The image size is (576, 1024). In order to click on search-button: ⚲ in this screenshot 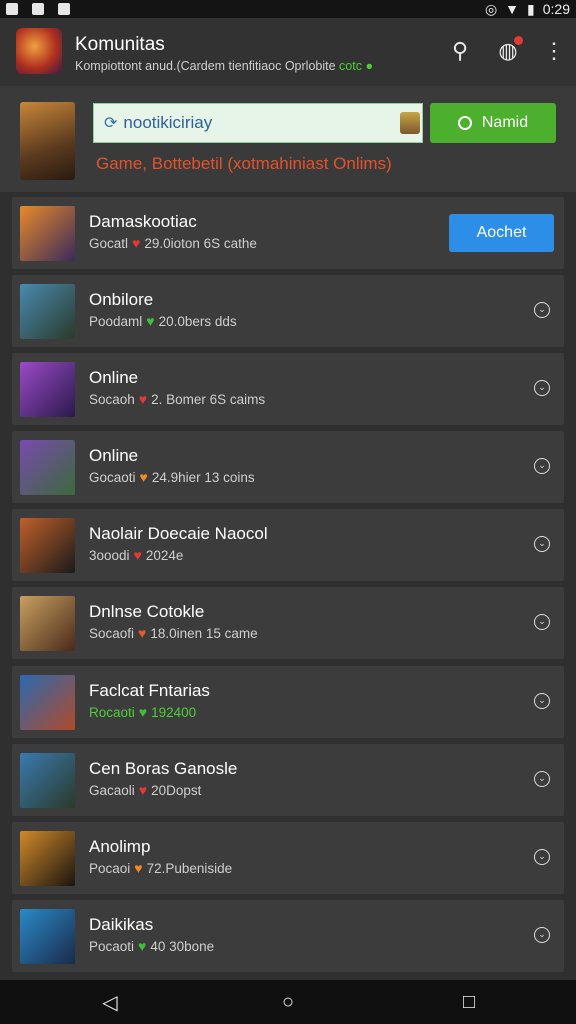, I will do `click(460, 51)`.